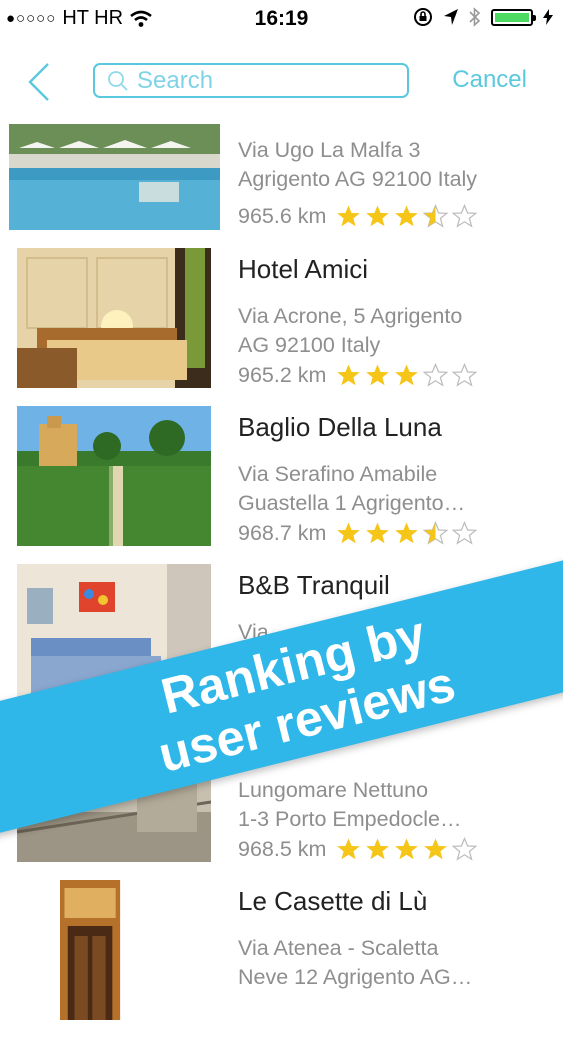  What do you see at coordinates (338, 948) in the screenshot?
I see `address-line: Via Atenea - Scaletta` at bounding box center [338, 948].